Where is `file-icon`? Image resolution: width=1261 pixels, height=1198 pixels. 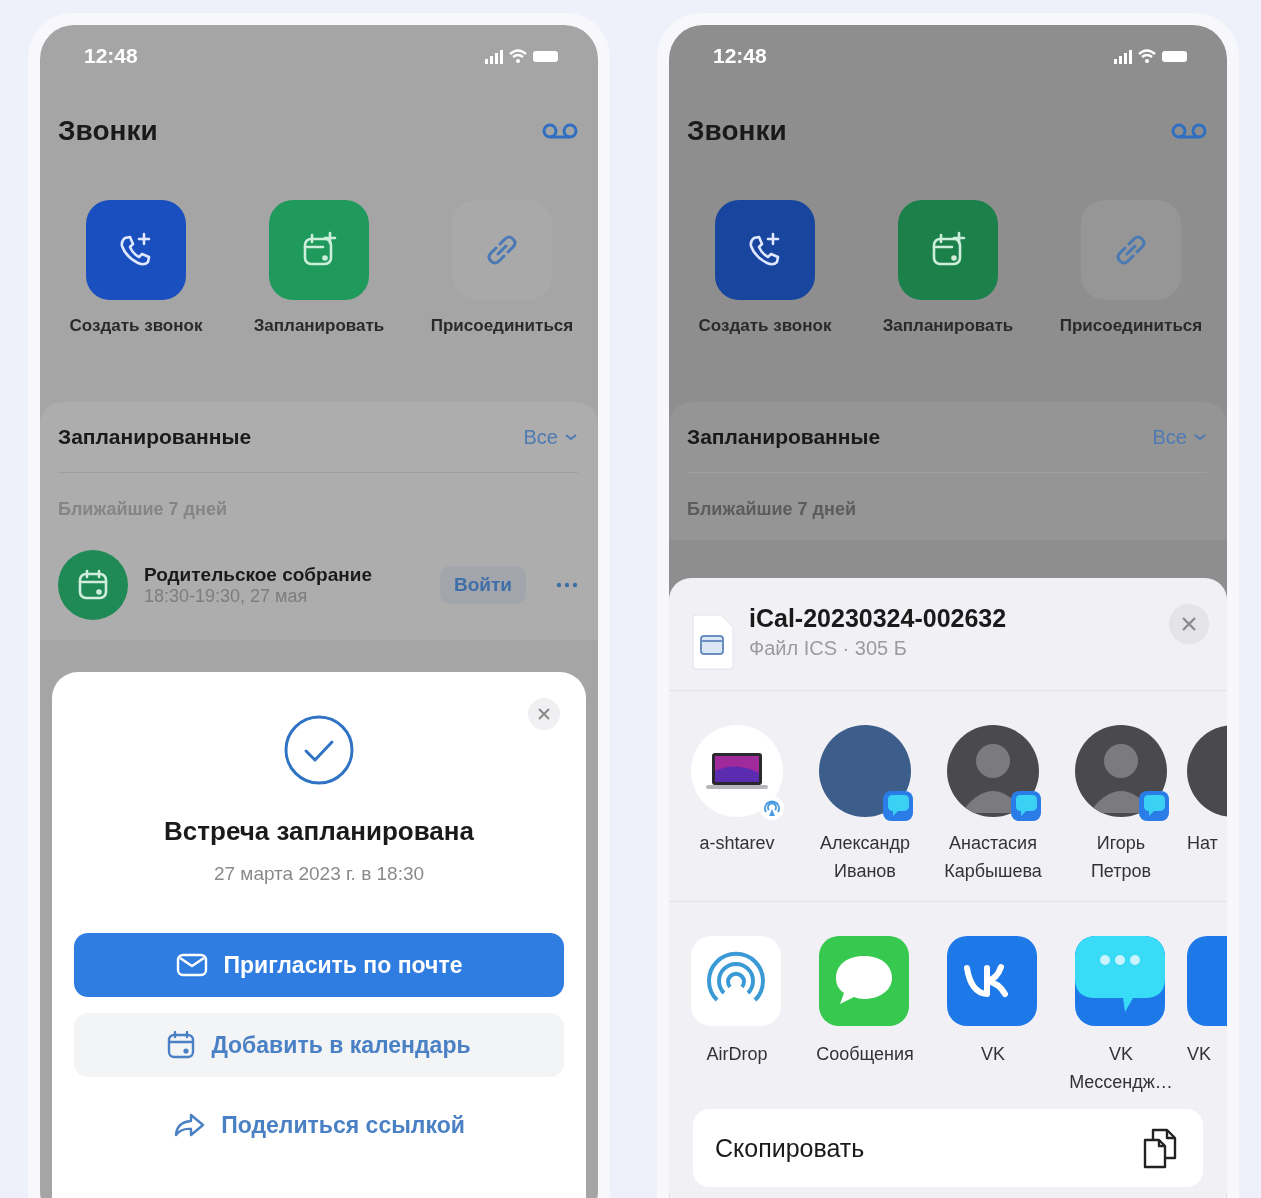
file-icon is located at coordinates (713, 642).